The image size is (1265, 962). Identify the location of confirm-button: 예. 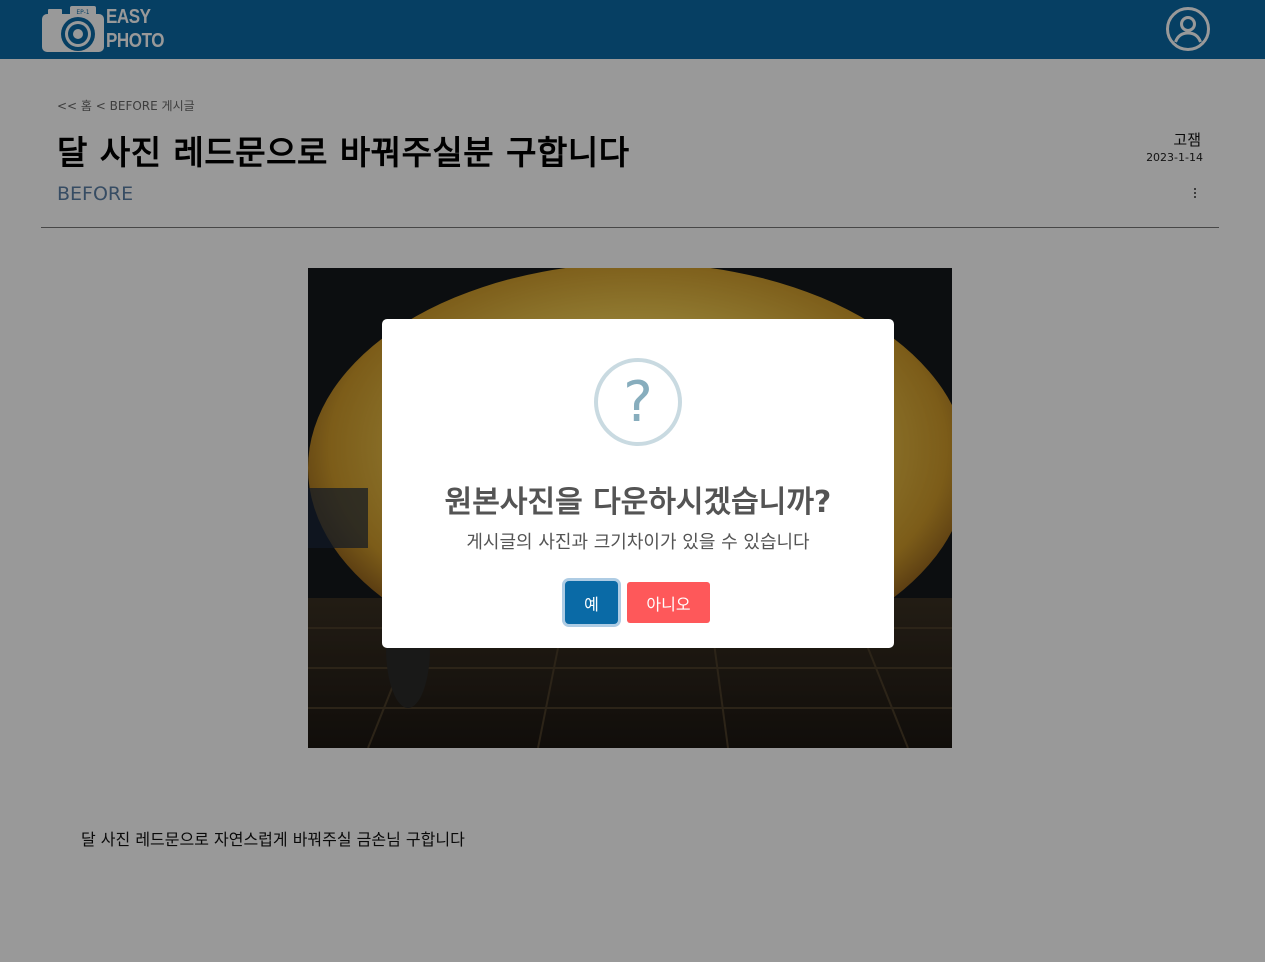
(591, 602).